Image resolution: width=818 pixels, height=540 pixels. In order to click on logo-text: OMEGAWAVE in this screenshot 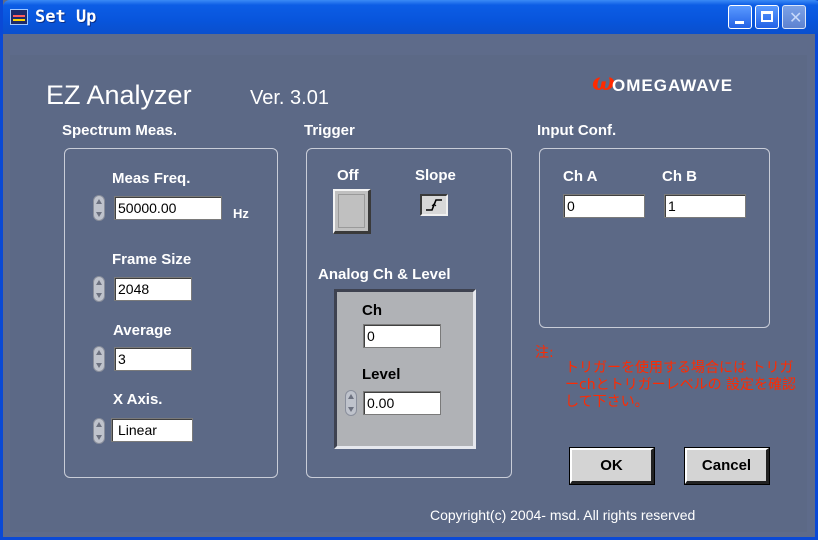, I will do `click(673, 85)`.